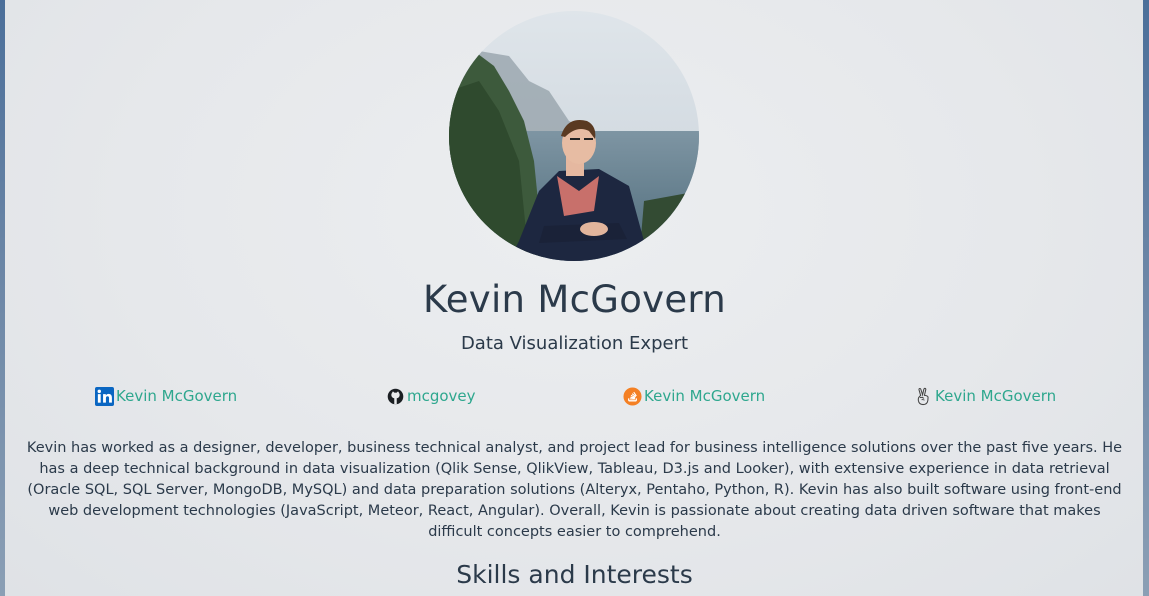 This screenshot has width=1149, height=596. Describe the element at coordinates (441, 396) in the screenshot. I see `github-link-label: mcgovey` at that location.